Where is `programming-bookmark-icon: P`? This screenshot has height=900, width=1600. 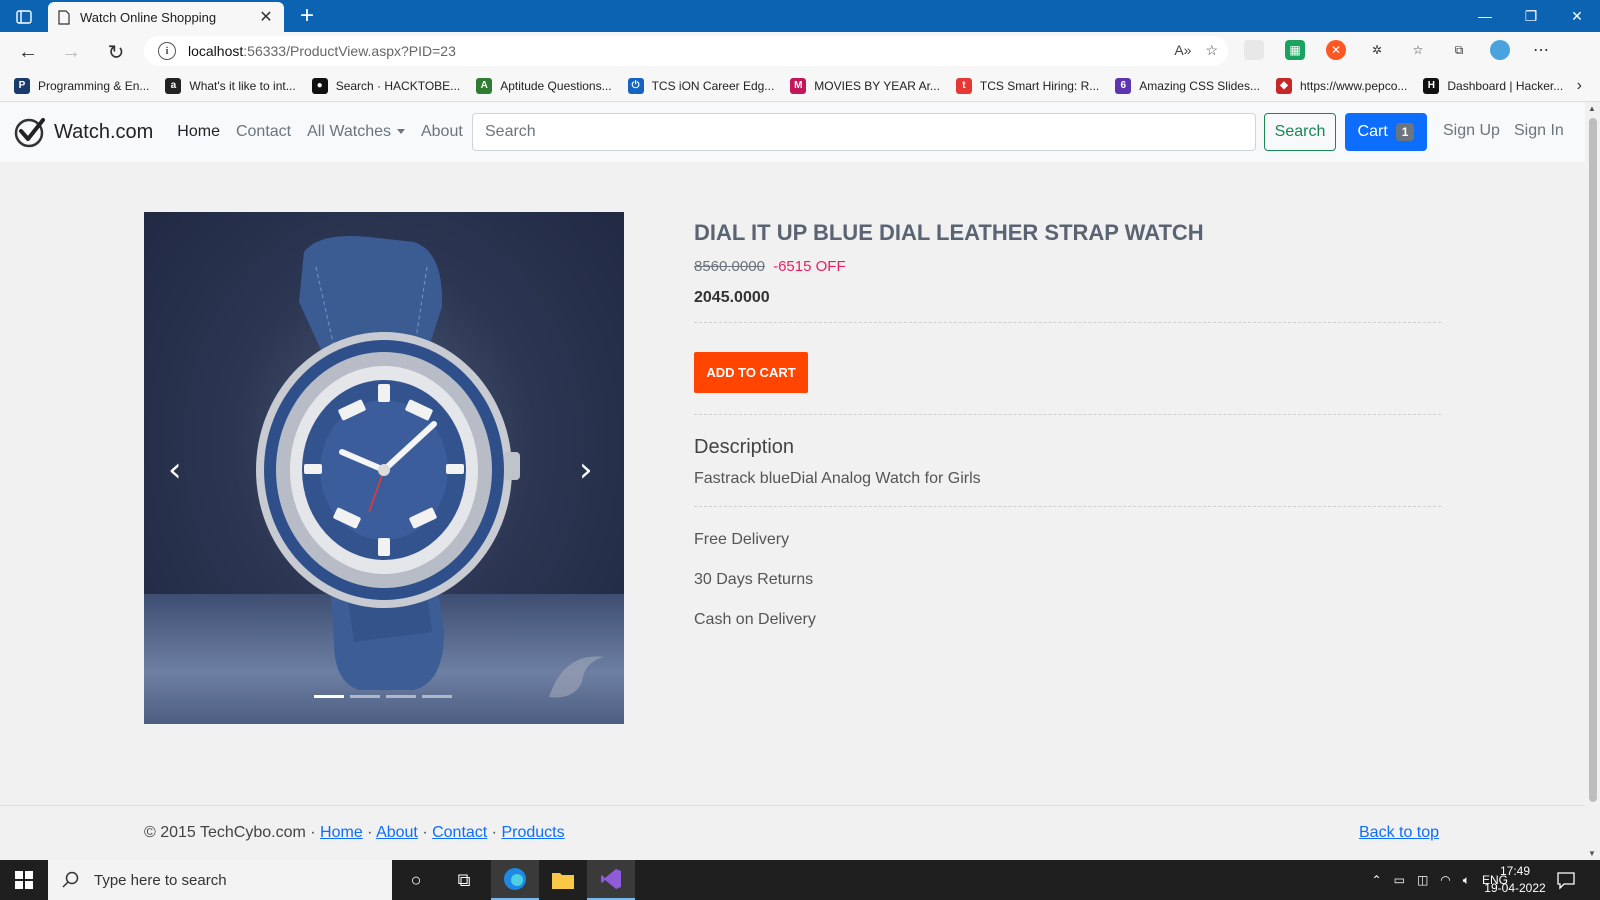
programming-bookmark-icon: P is located at coordinates (22, 85).